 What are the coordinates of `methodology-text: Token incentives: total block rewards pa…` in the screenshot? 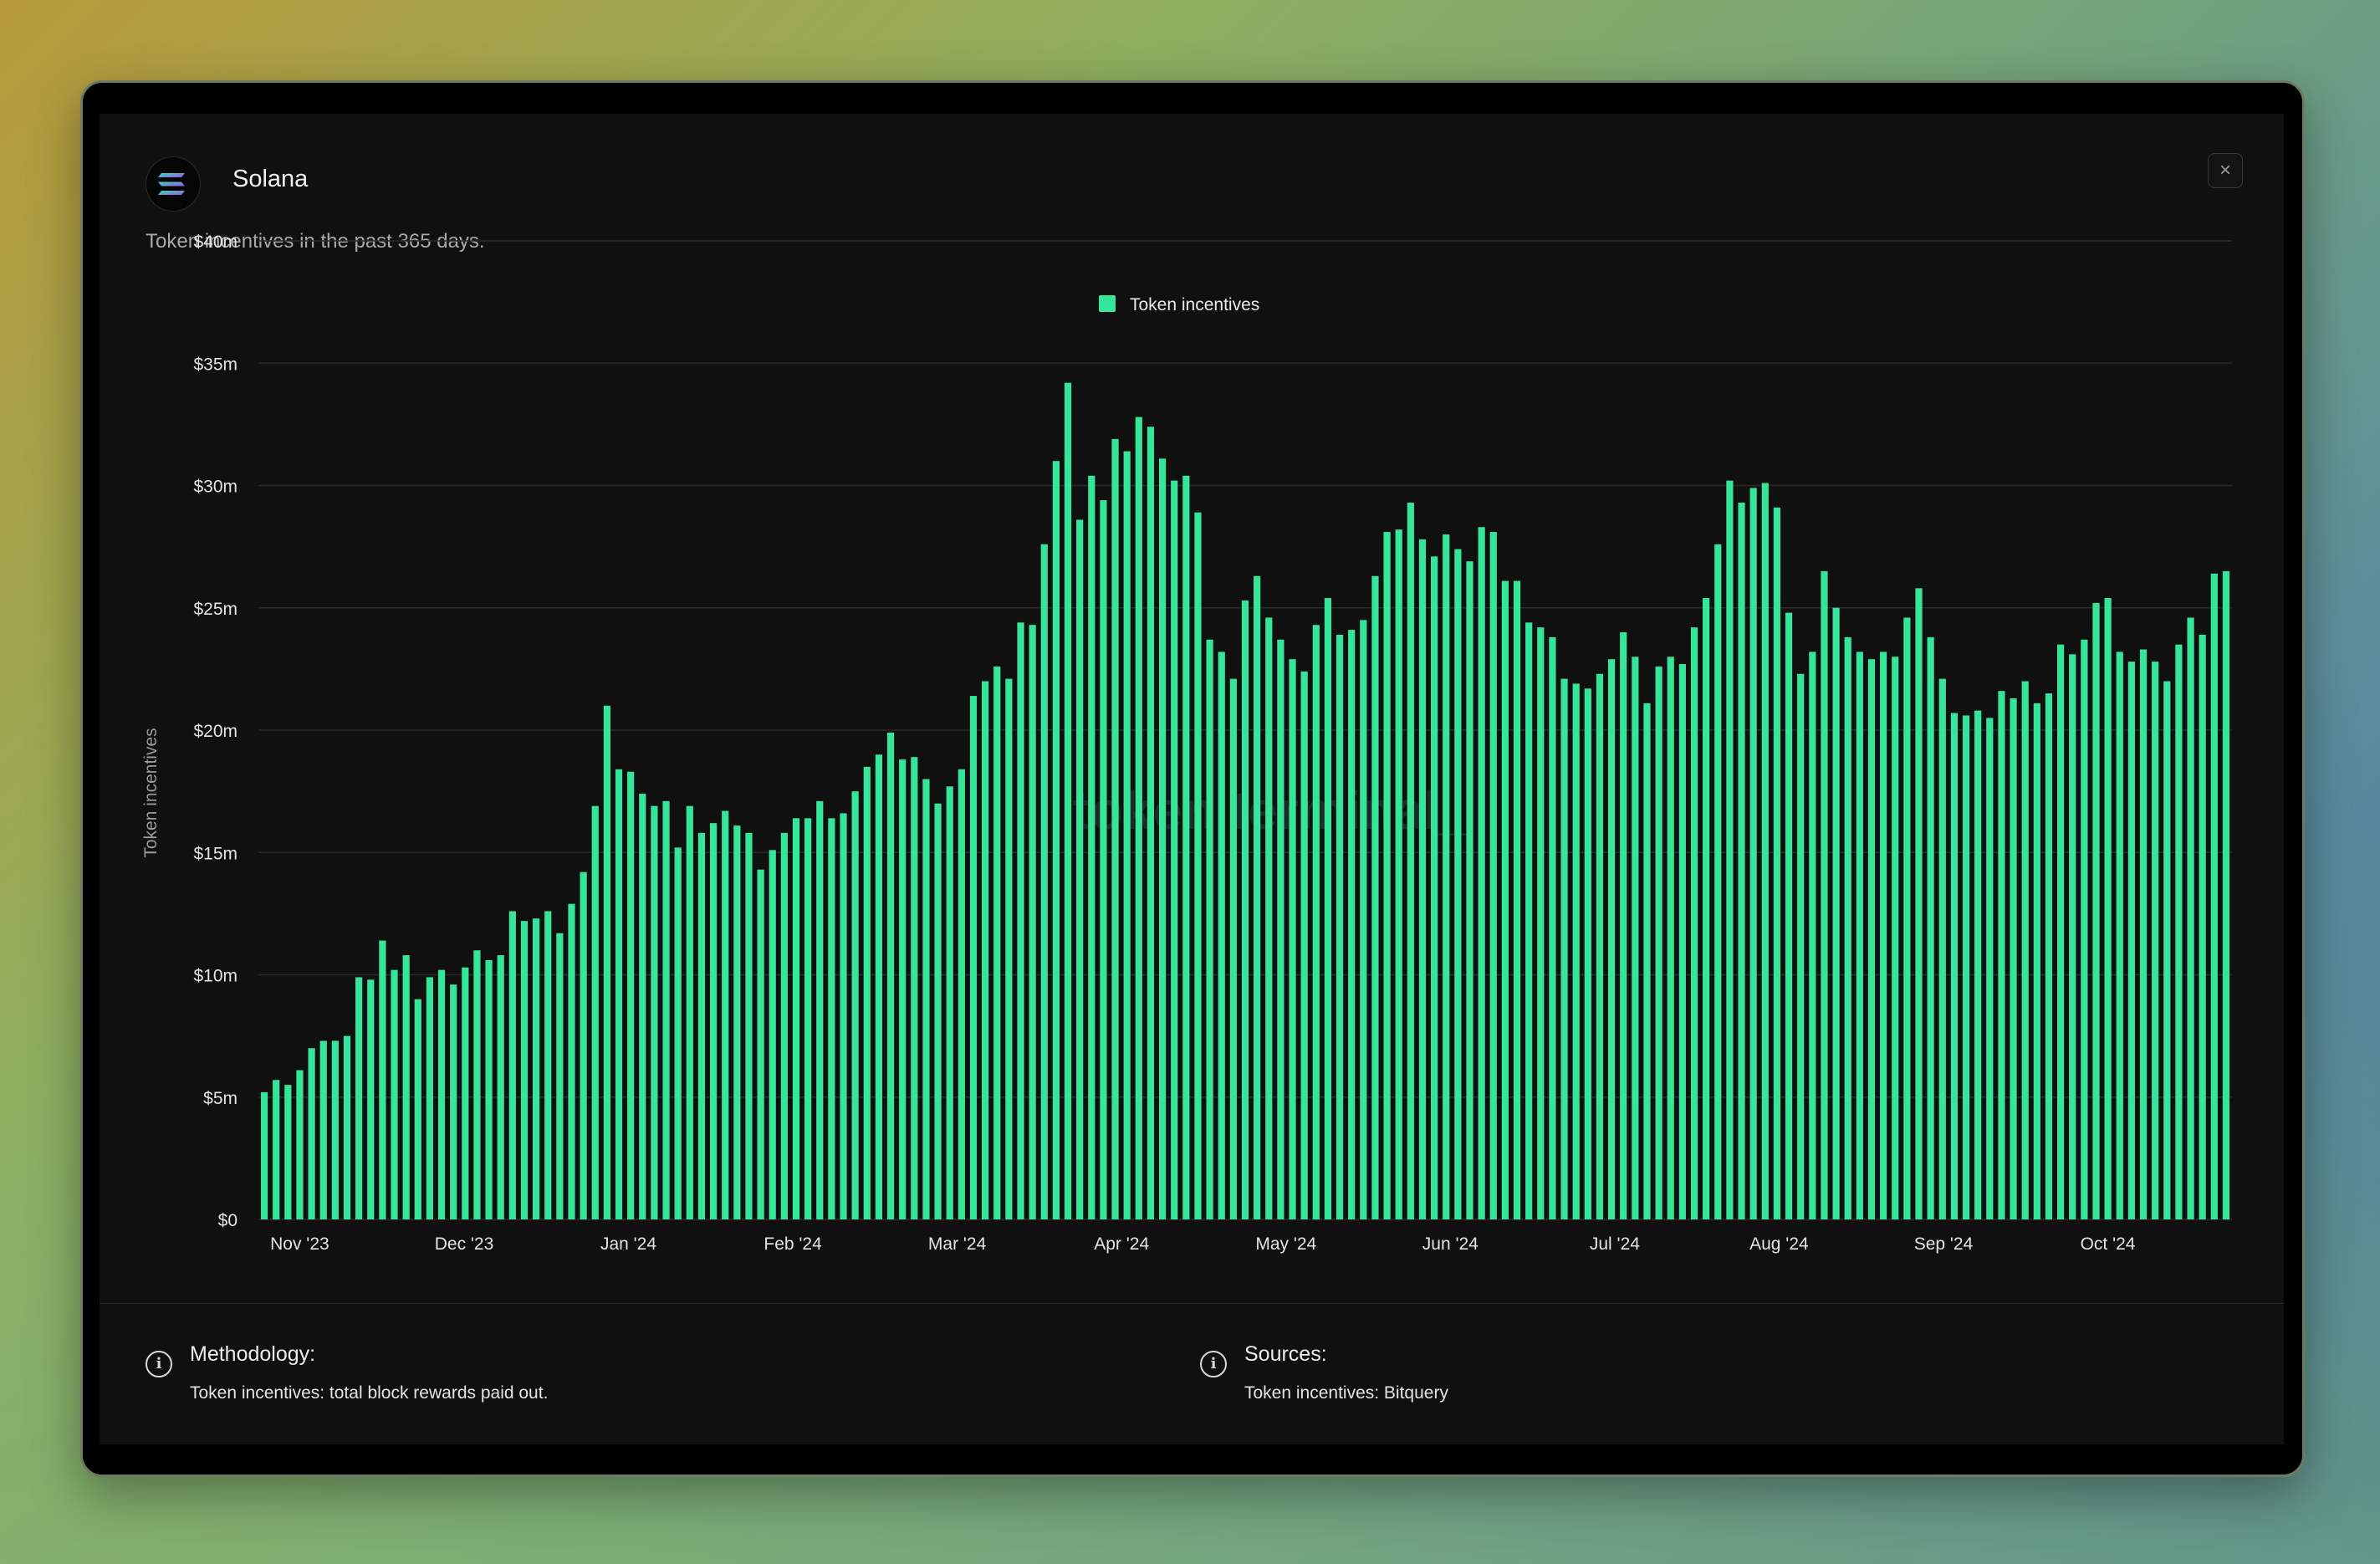 It's located at (369, 1393).